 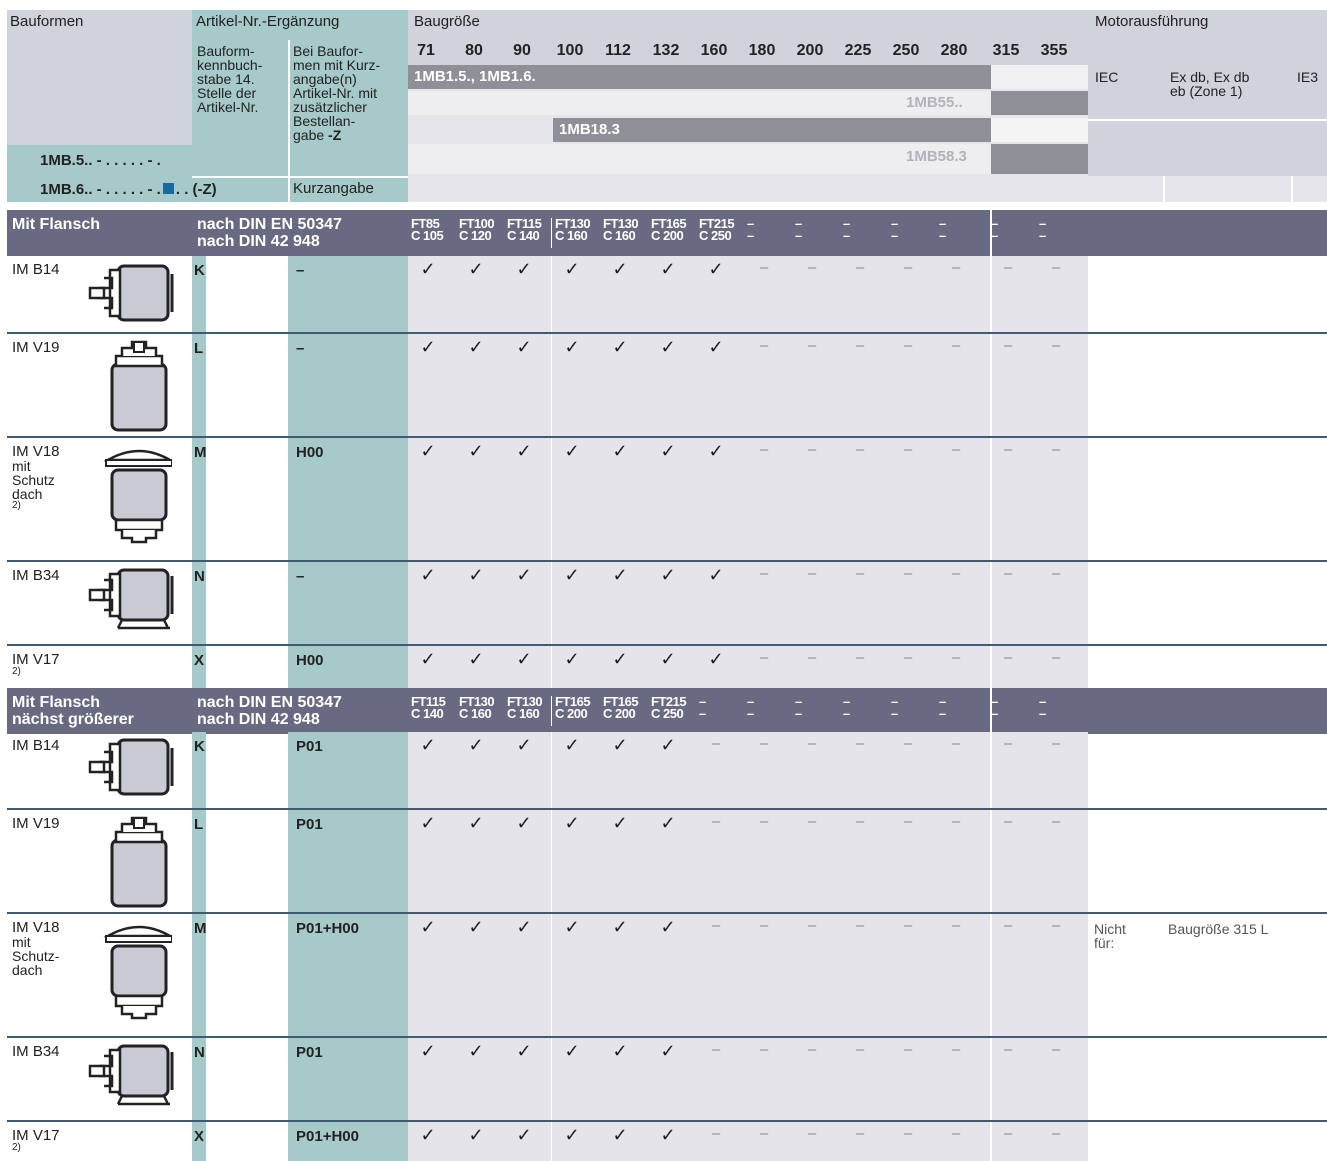 What do you see at coordinates (954, 50) in the screenshot?
I see `size-280: 280` at bounding box center [954, 50].